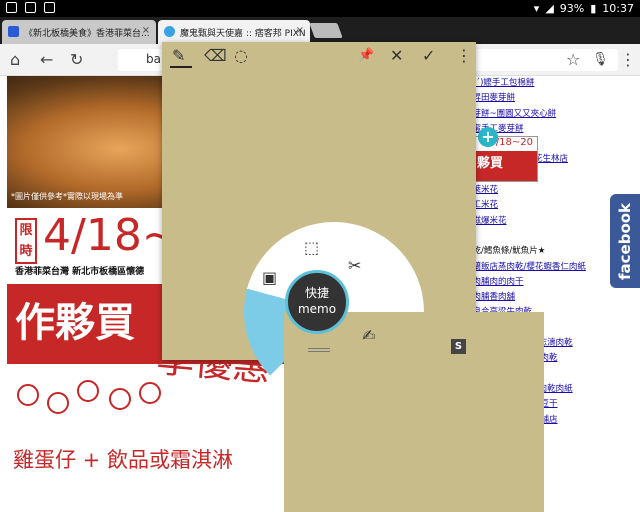 This screenshot has width=640, height=512. What do you see at coordinates (153, 59) in the screenshot?
I see `address-text: ba` at bounding box center [153, 59].